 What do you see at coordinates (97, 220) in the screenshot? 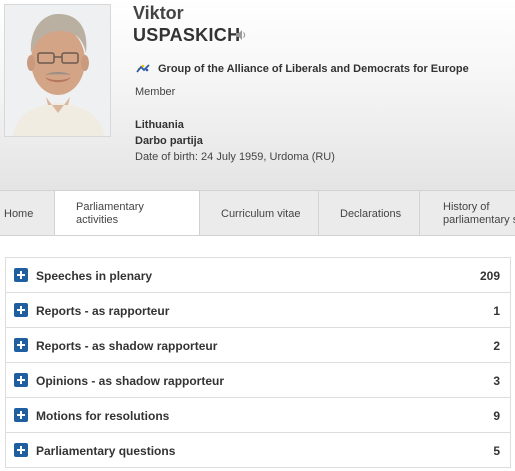
I see `tab-label-line2: activities` at bounding box center [97, 220].